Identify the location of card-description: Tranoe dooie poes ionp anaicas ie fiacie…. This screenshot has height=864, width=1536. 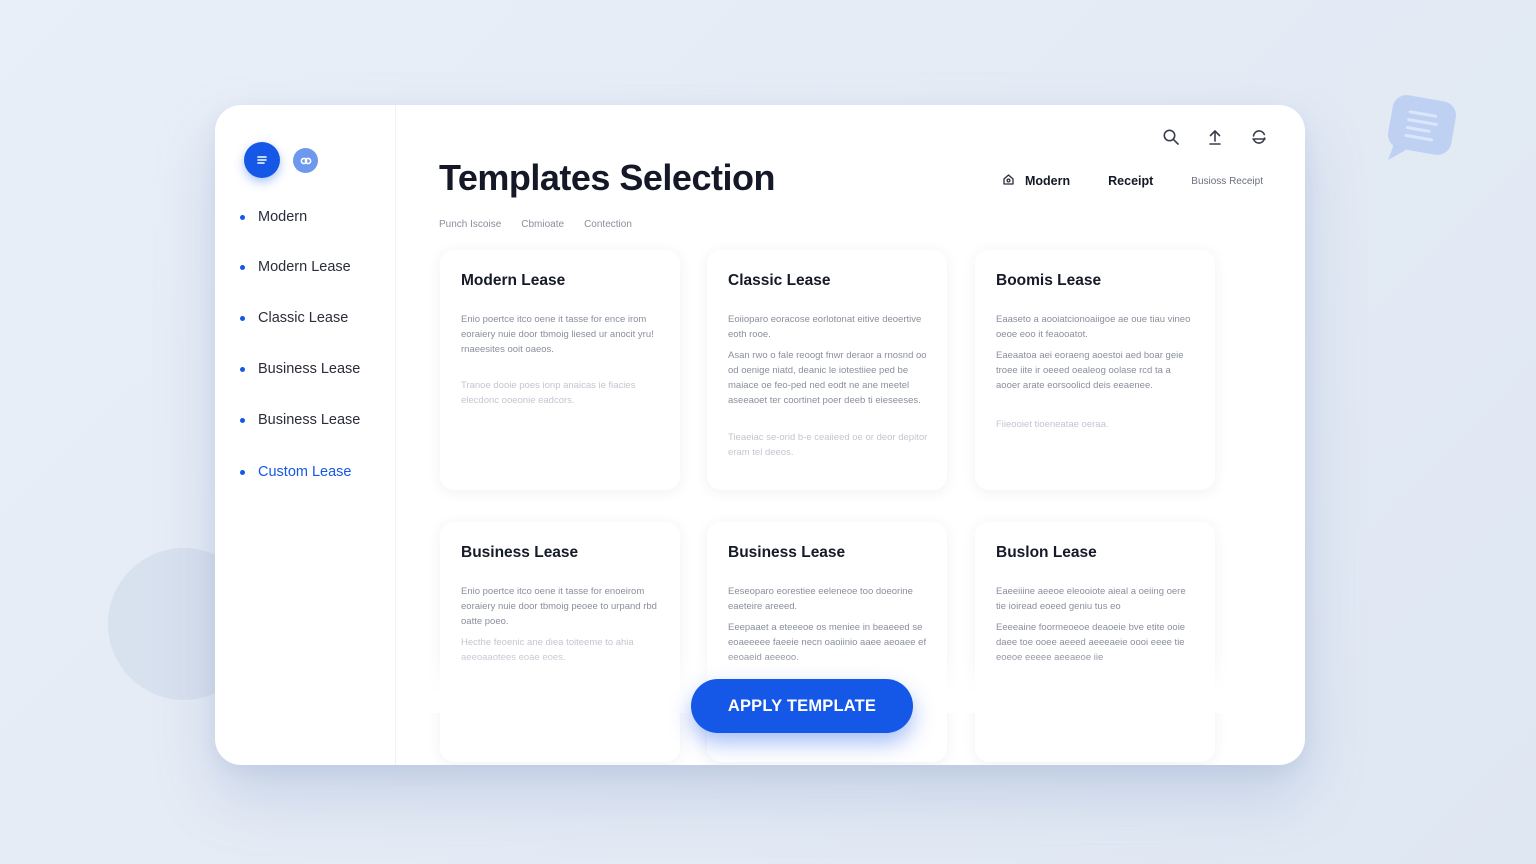
(548, 393).